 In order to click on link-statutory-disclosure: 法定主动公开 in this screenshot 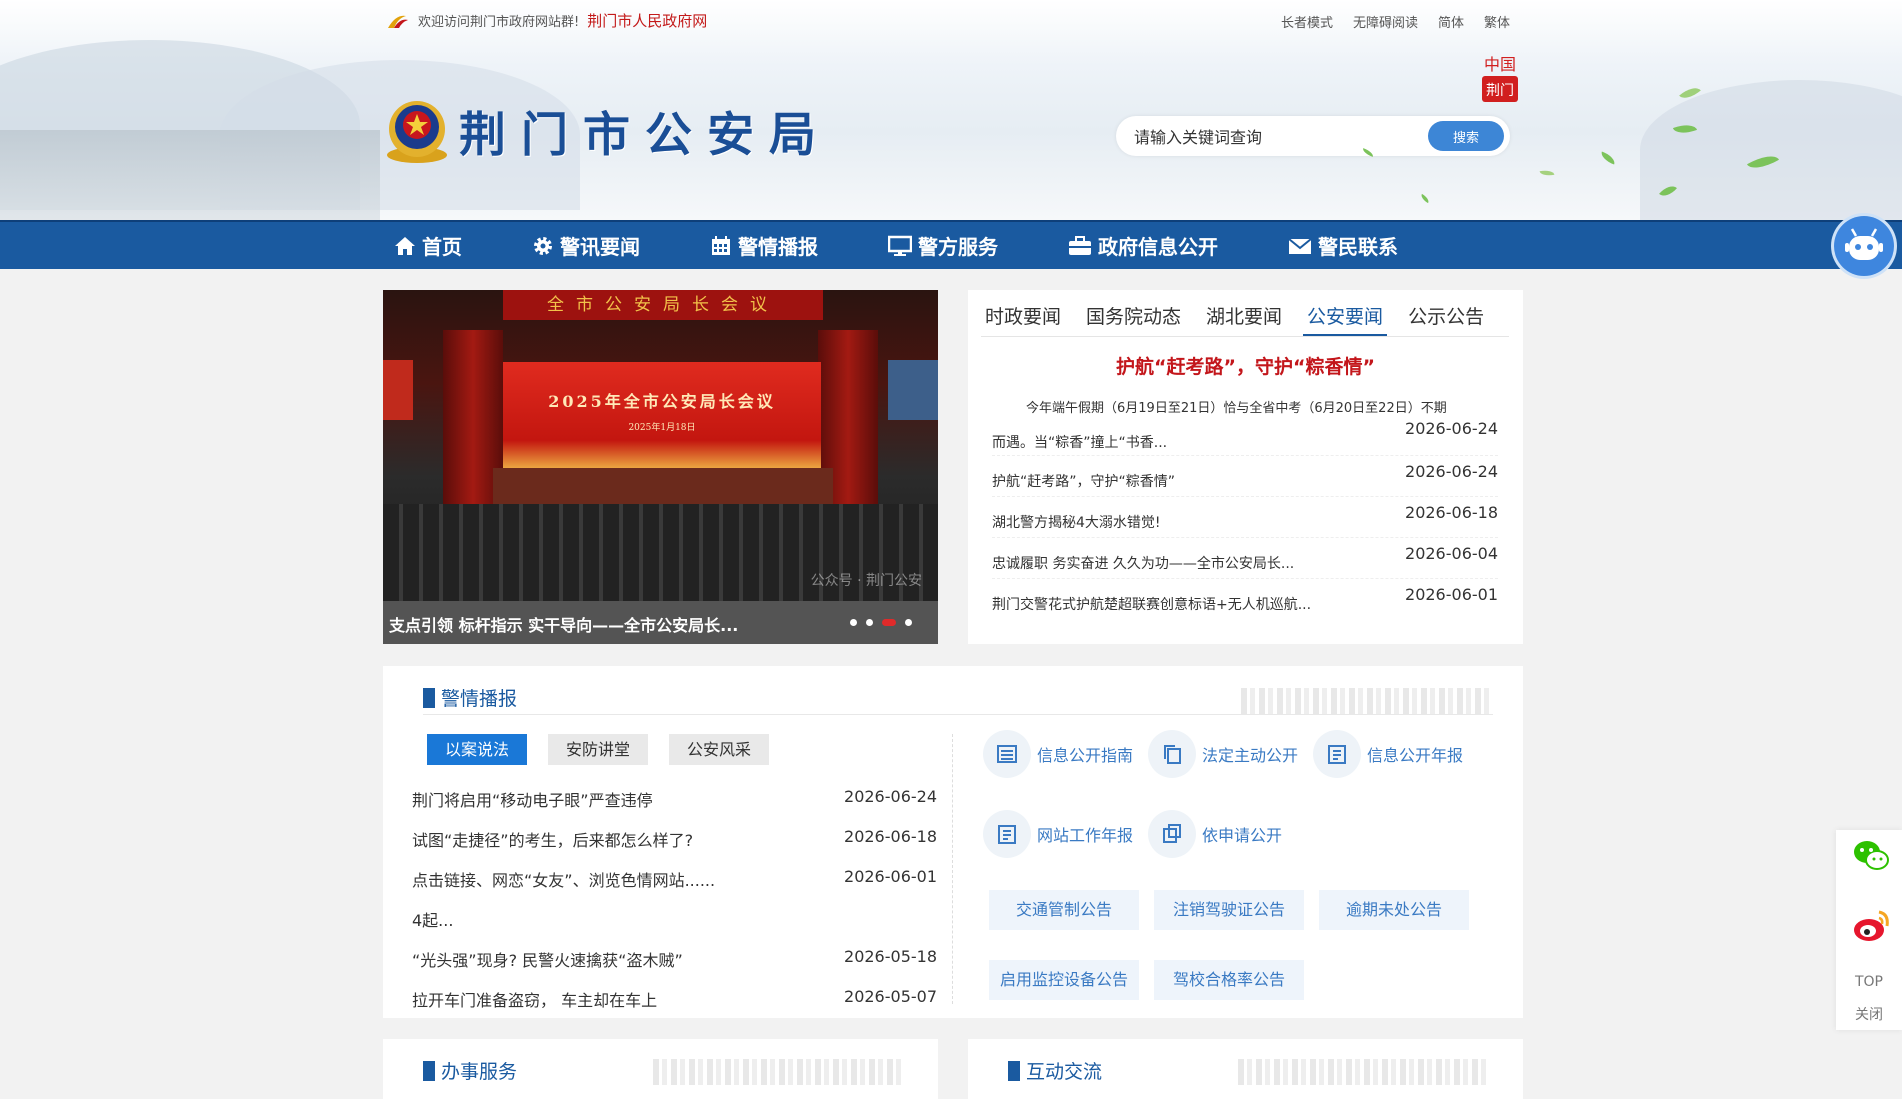, I will do `click(1223, 754)`.